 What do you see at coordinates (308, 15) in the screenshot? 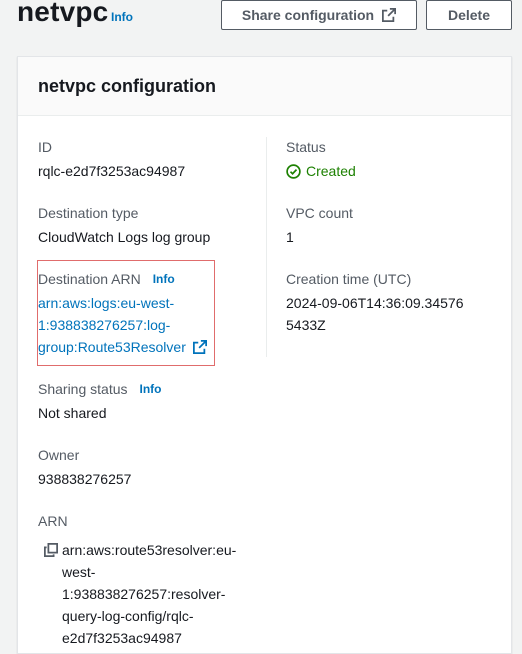
I see `share-button-label: Share configuration` at bounding box center [308, 15].